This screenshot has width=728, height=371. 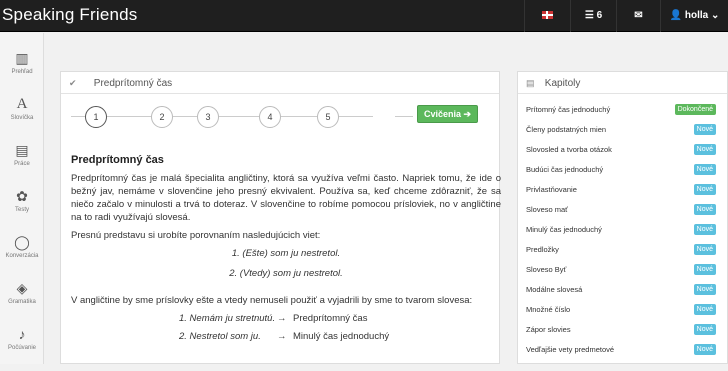 What do you see at coordinates (341, 336) in the screenshot?
I see `comparison-tense: Minulý čas jednoduchý` at bounding box center [341, 336].